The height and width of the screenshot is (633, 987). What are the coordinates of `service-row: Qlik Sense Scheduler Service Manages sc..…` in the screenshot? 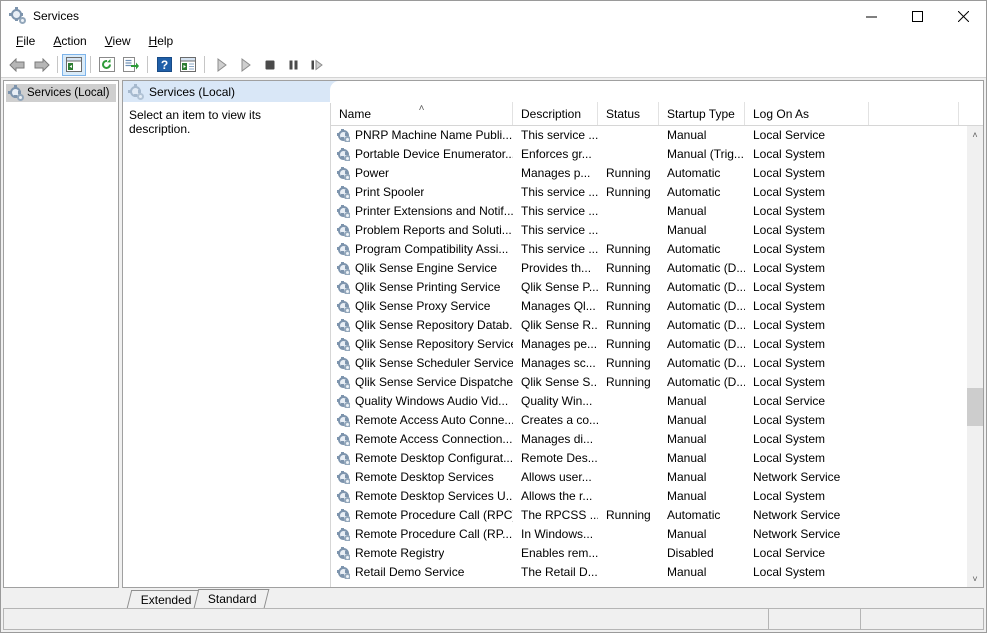 It's located at (648, 363).